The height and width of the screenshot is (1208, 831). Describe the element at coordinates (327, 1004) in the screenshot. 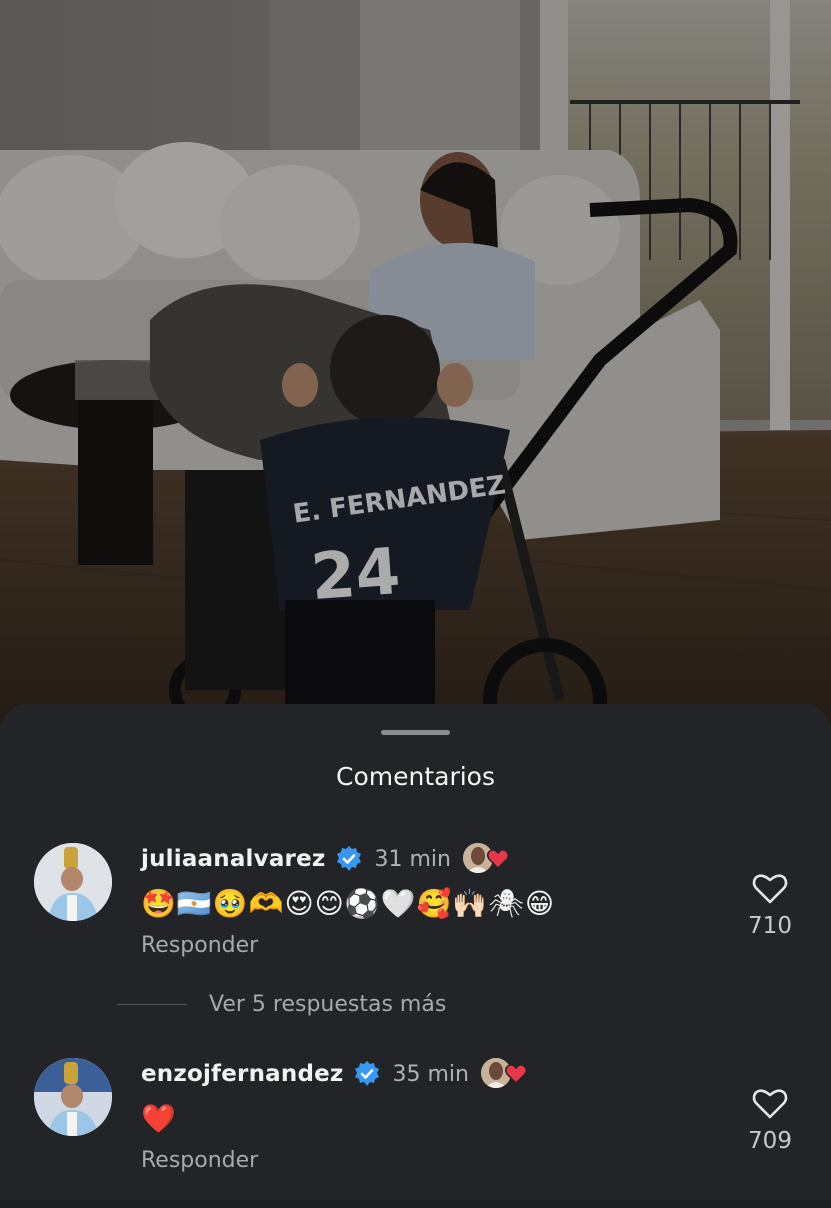

I see `view-more-replies-label: Ver 5 respuestas más` at that location.